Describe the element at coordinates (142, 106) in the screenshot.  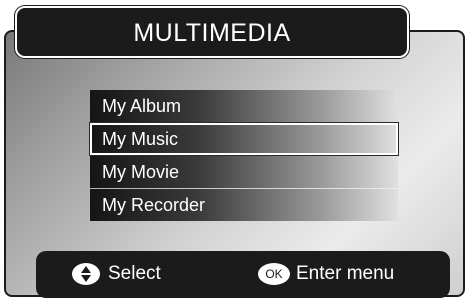
I see `menu-item-label: My Album` at that location.